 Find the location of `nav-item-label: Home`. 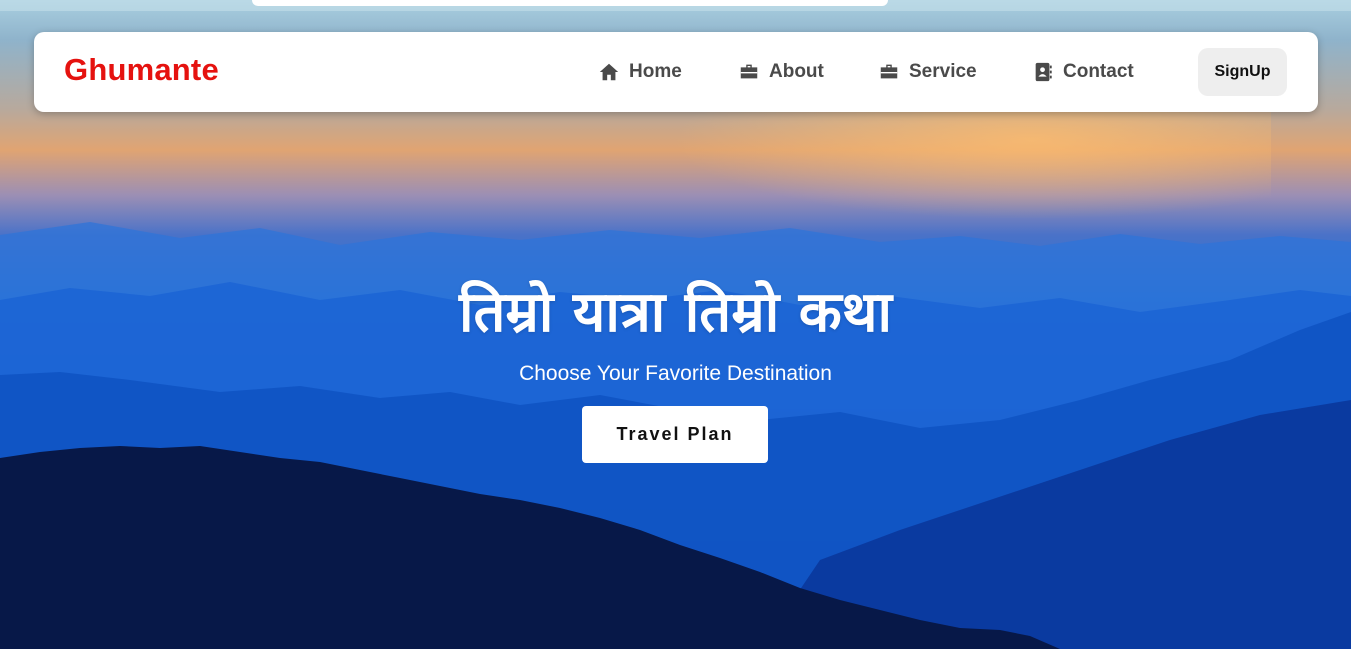

nav-item-label: Home is located at coordinates (655, 71).